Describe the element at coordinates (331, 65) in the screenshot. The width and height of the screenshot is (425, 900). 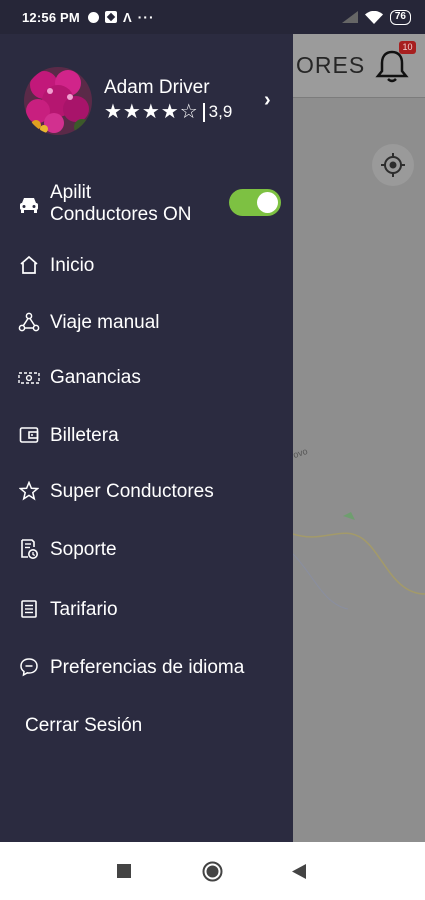
I see `app-title: ORES` at that location.